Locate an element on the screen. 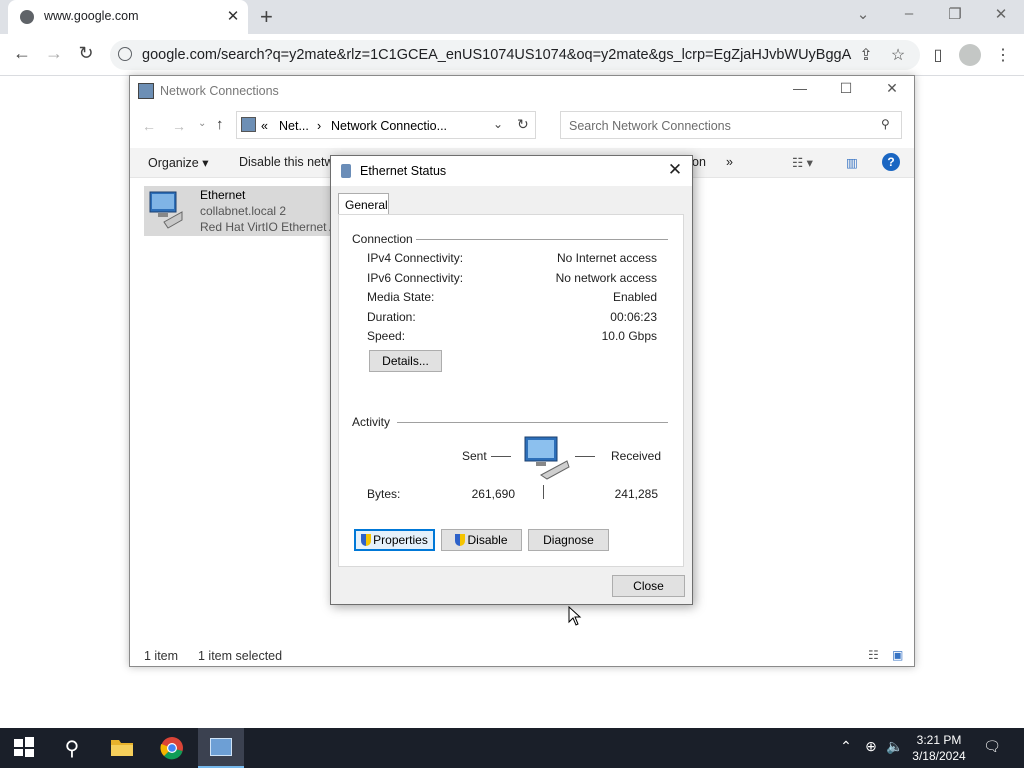 The image size is (1024, 768). disable-button: Disable is located at coordinates (481, 540).